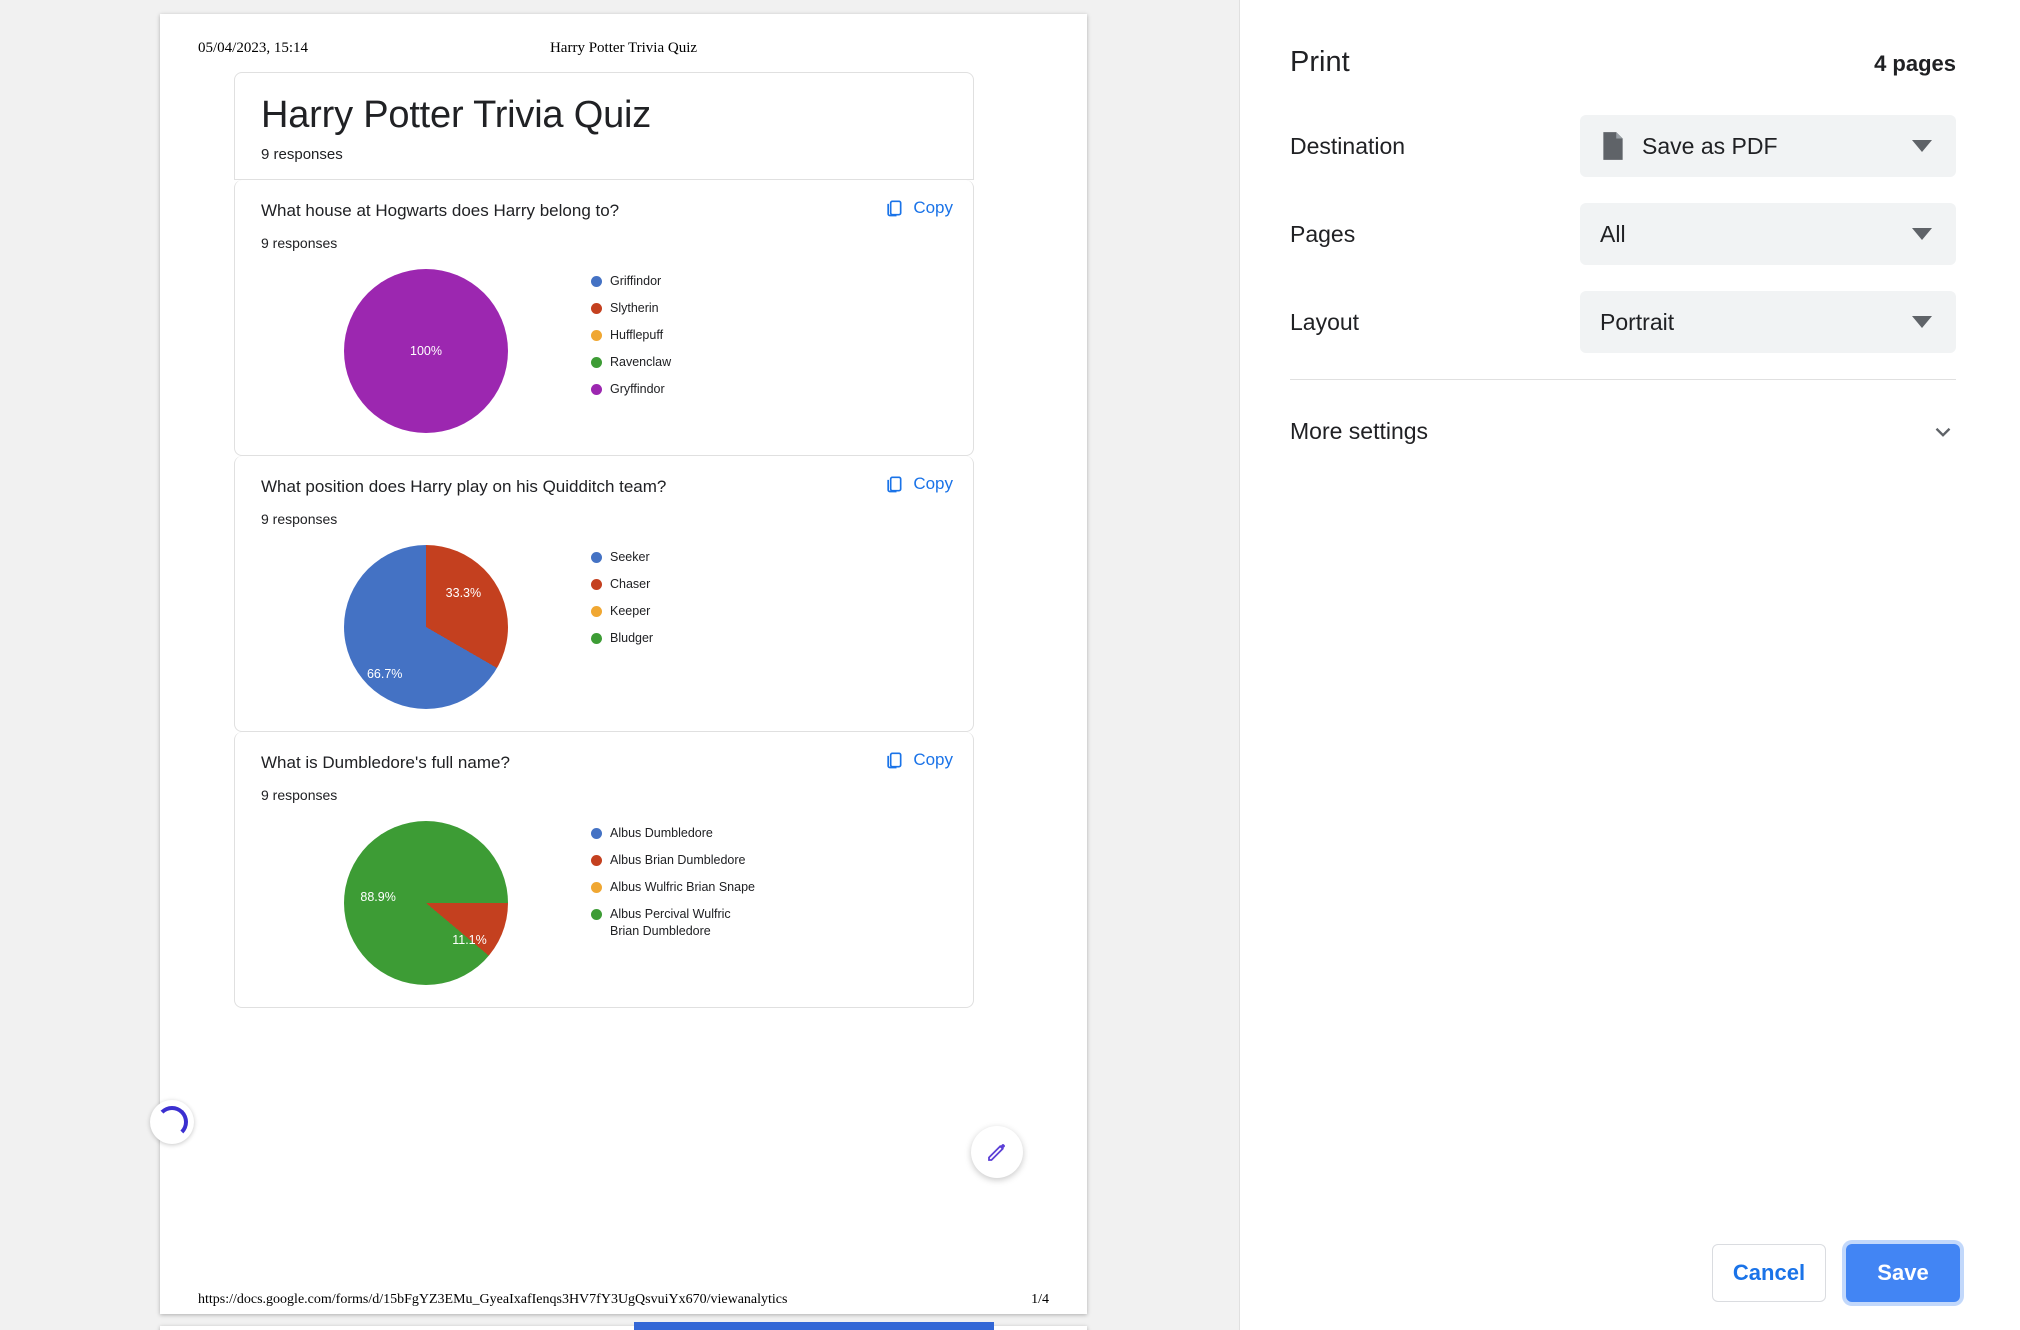 The width and height of the screenshot is (2020, 1330). I want to click on destination-select: Save as PDF, so click(1768, 146).